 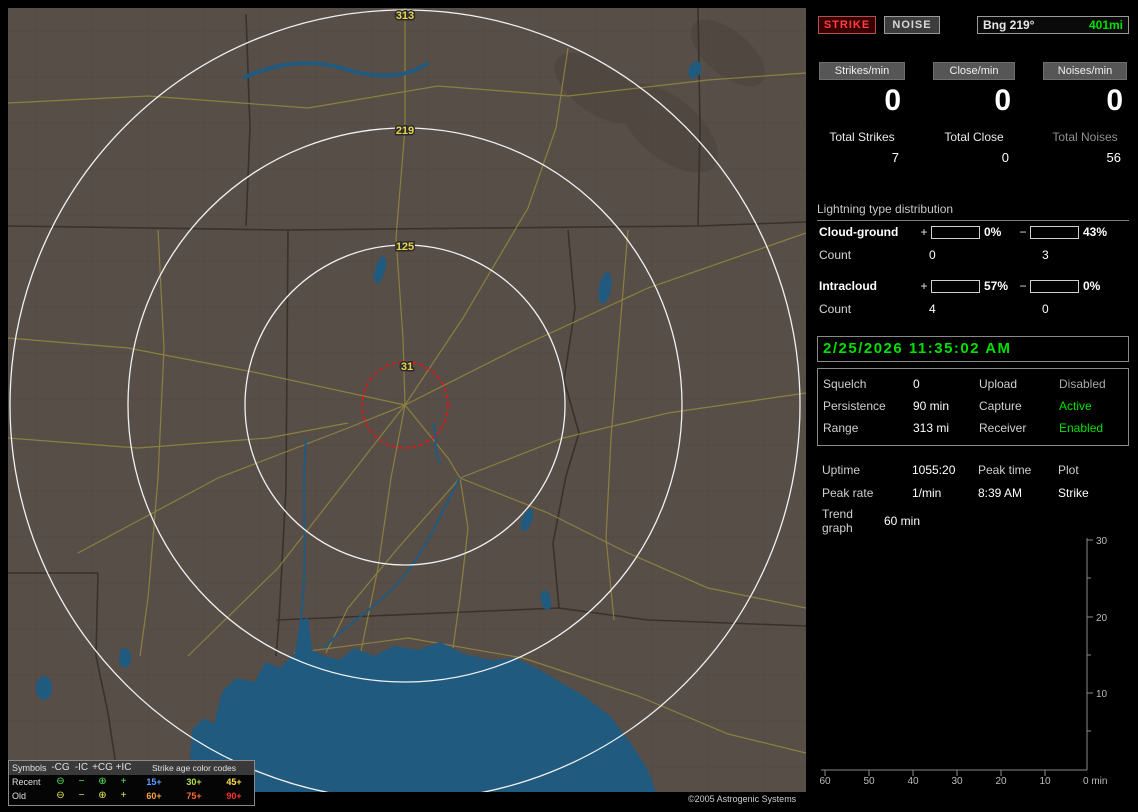 I want to click on peak-time-value: 8:39 AM, so click(x=1000, y=492).